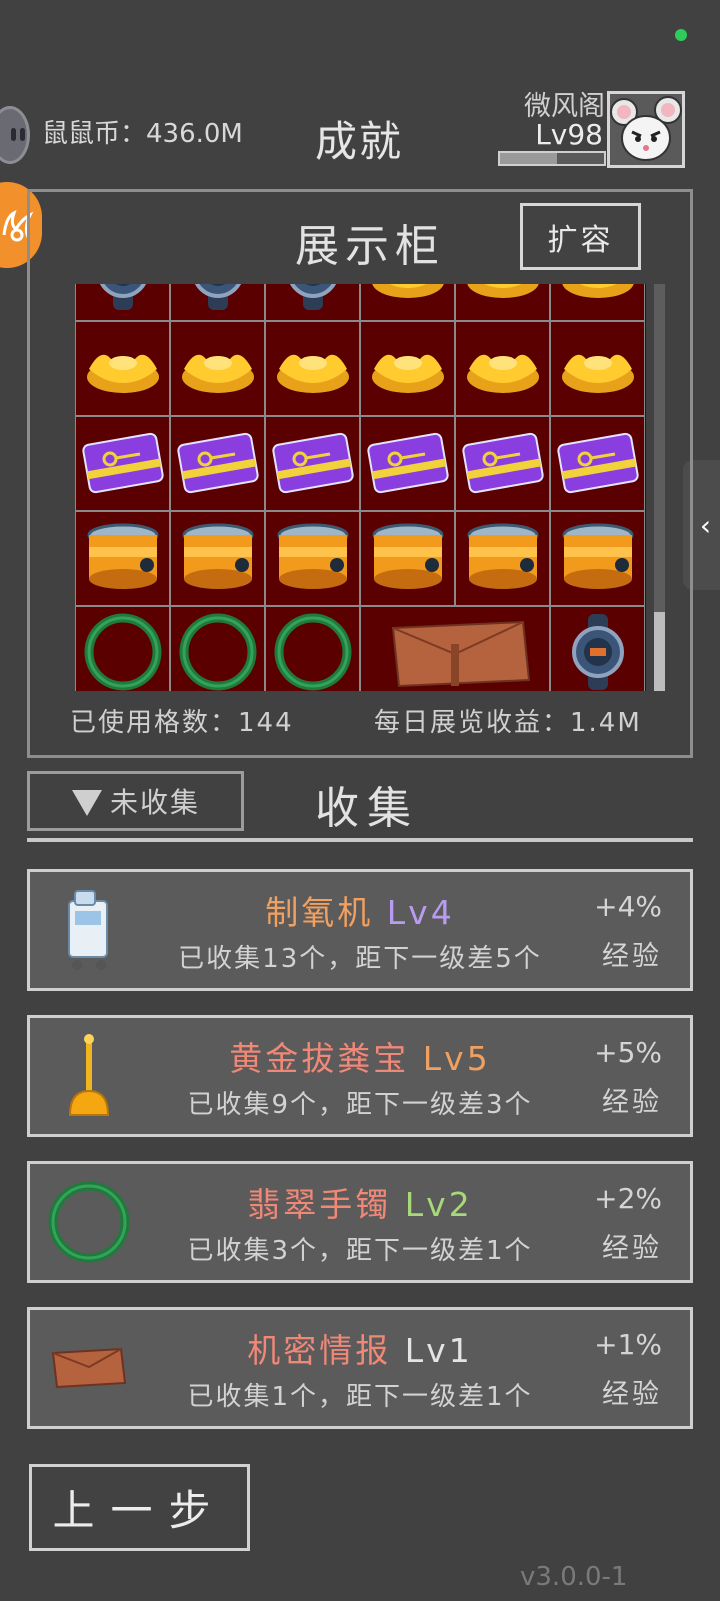 The image size is (720, 1601). What do you see at coordinates (89, 1076) in the screenshot?
I see `golden-plunger-icon` at bounding box center [89, 1076].